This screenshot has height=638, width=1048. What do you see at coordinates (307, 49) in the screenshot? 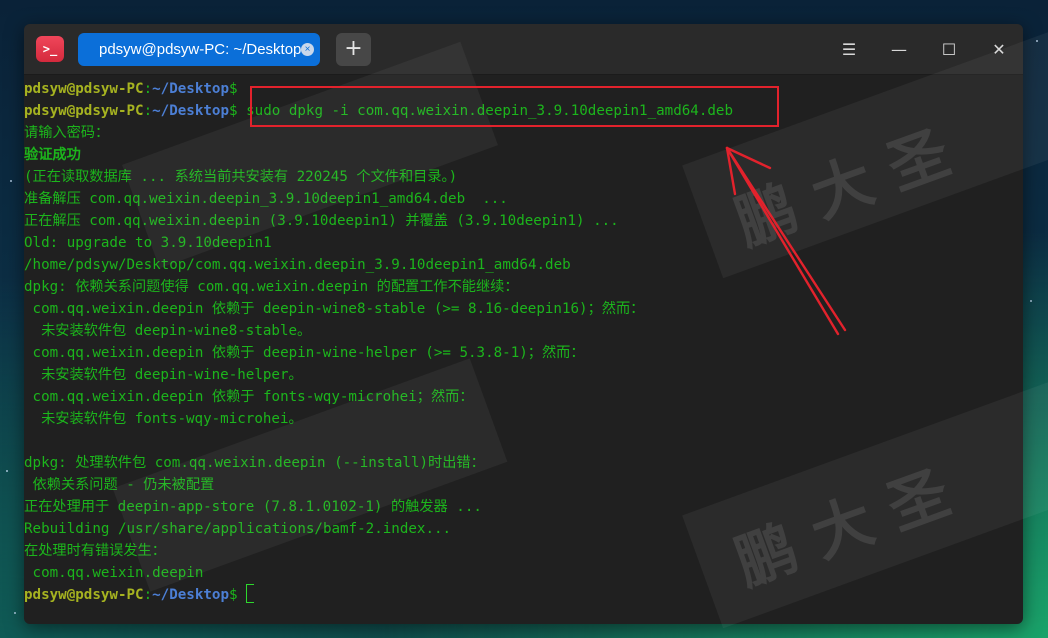
I see `close-tab-icon: ×` at bounding box center [307, 49].